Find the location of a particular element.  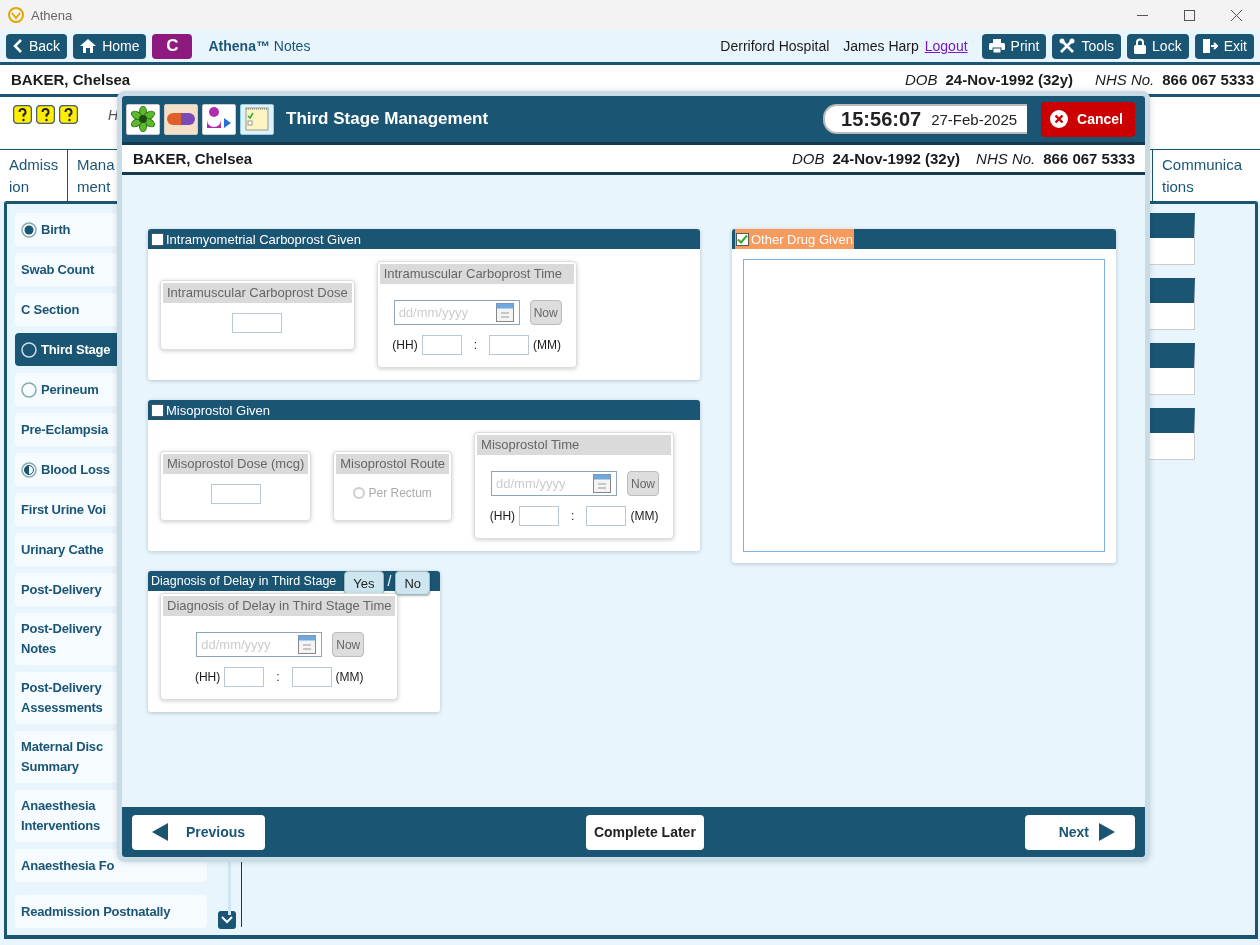

exit-icon is located at coordinates (1209, 46).